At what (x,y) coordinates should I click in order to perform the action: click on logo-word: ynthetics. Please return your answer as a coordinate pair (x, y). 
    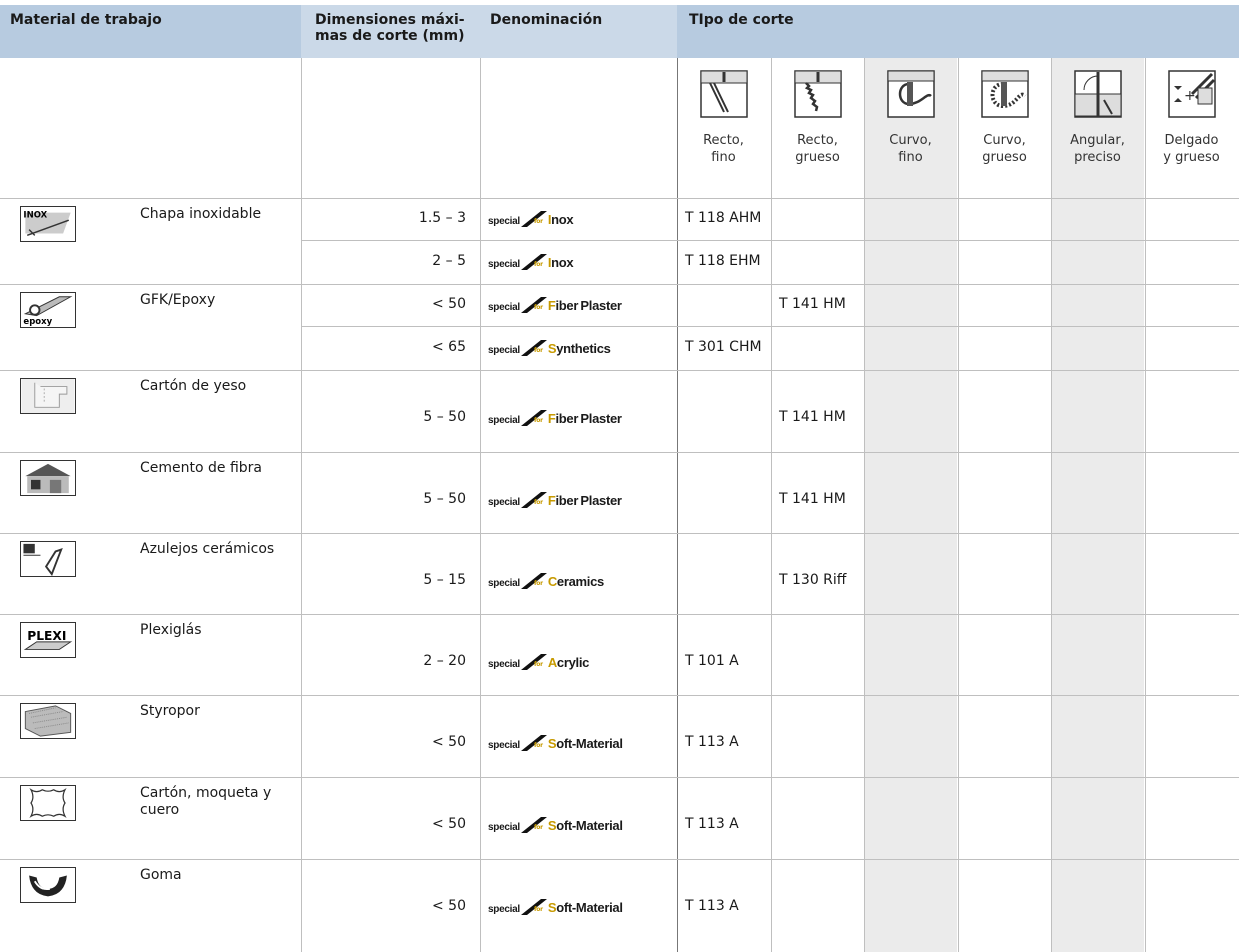
    Looking at the image, I should click on (583, 348).